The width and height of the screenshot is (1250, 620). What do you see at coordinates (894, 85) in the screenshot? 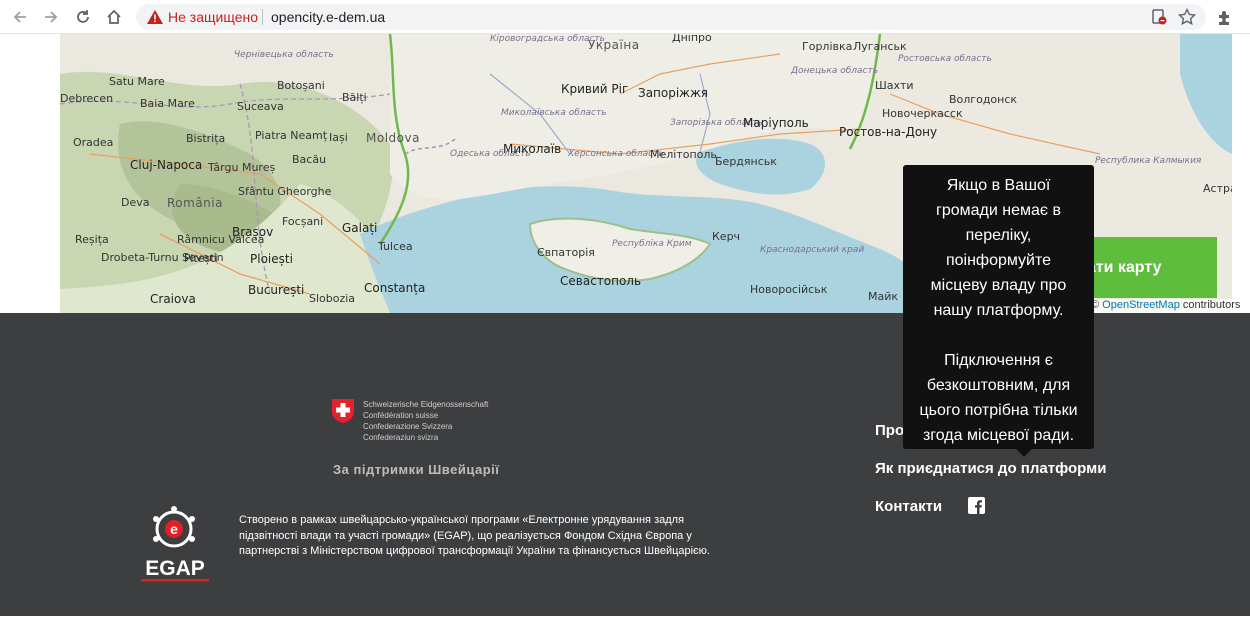
I see `map-label: Шахти` at bounding box center [894, 85].